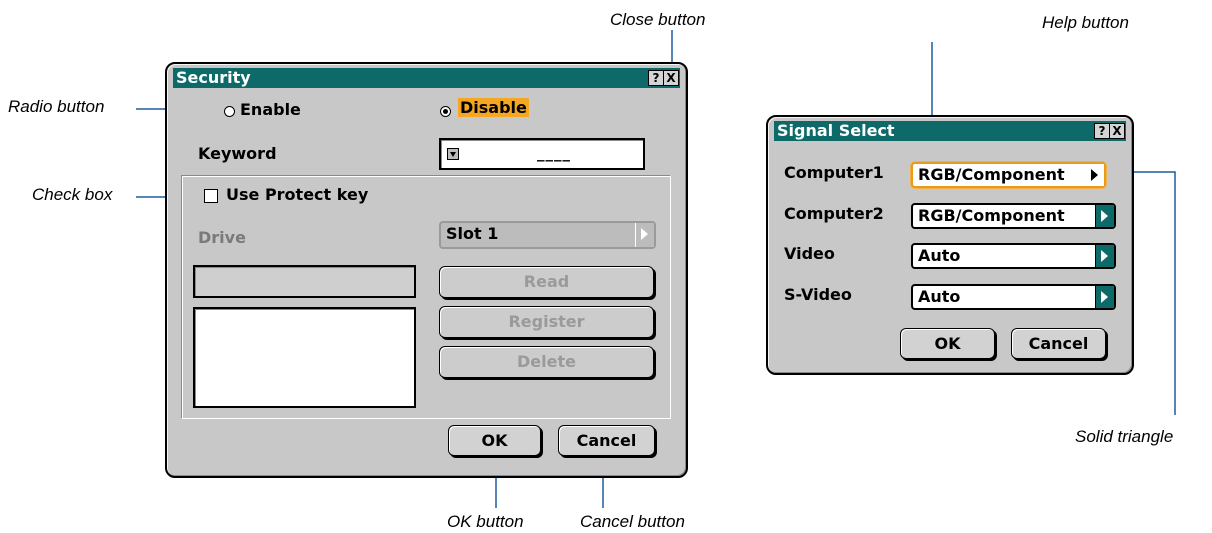 The image size is (1212, 533). What do you see at coordinates (1013, 256) in the screenshot?
I see `video-select: Auto` at bounding box center [1013, 256].